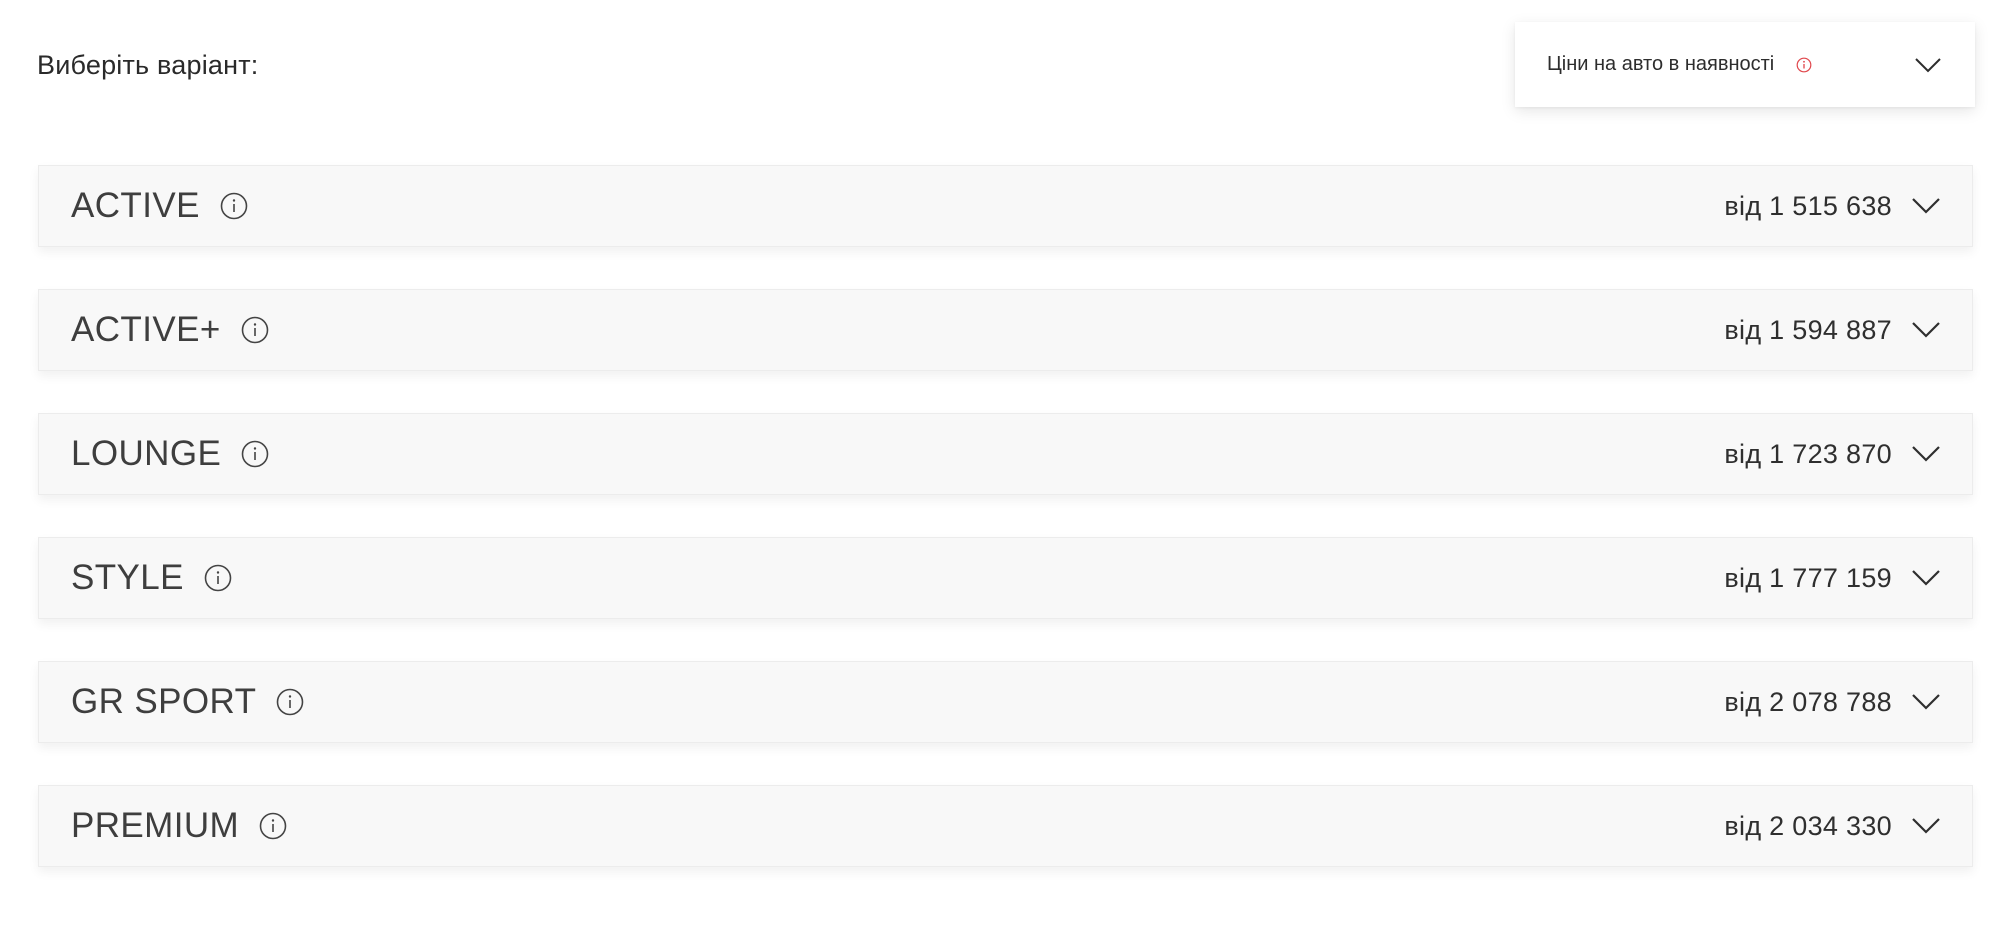 This screenshot has height=926, width=2000. Describe the element at coordinates (1808, 825) in the screenshot. I see `variant-price: від 2 034 330` at that location.